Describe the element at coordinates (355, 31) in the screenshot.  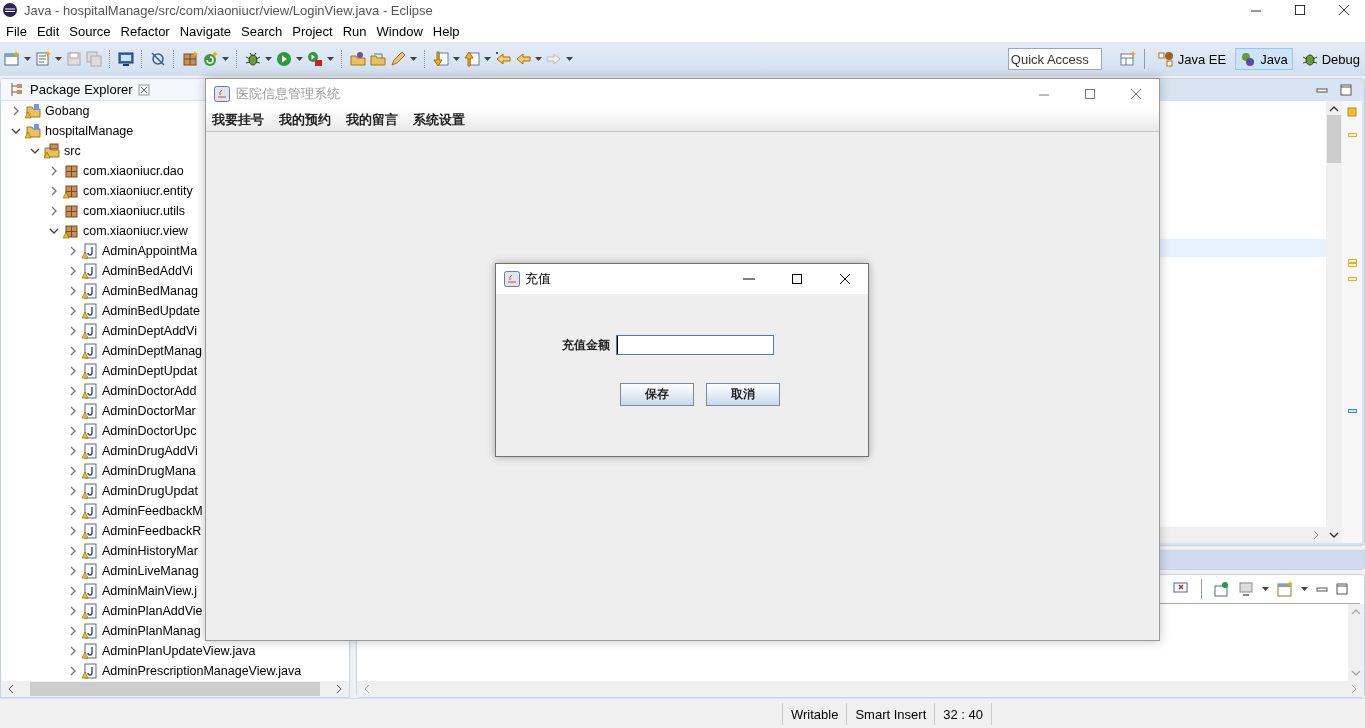
I see `menu-item: Run` at that location.